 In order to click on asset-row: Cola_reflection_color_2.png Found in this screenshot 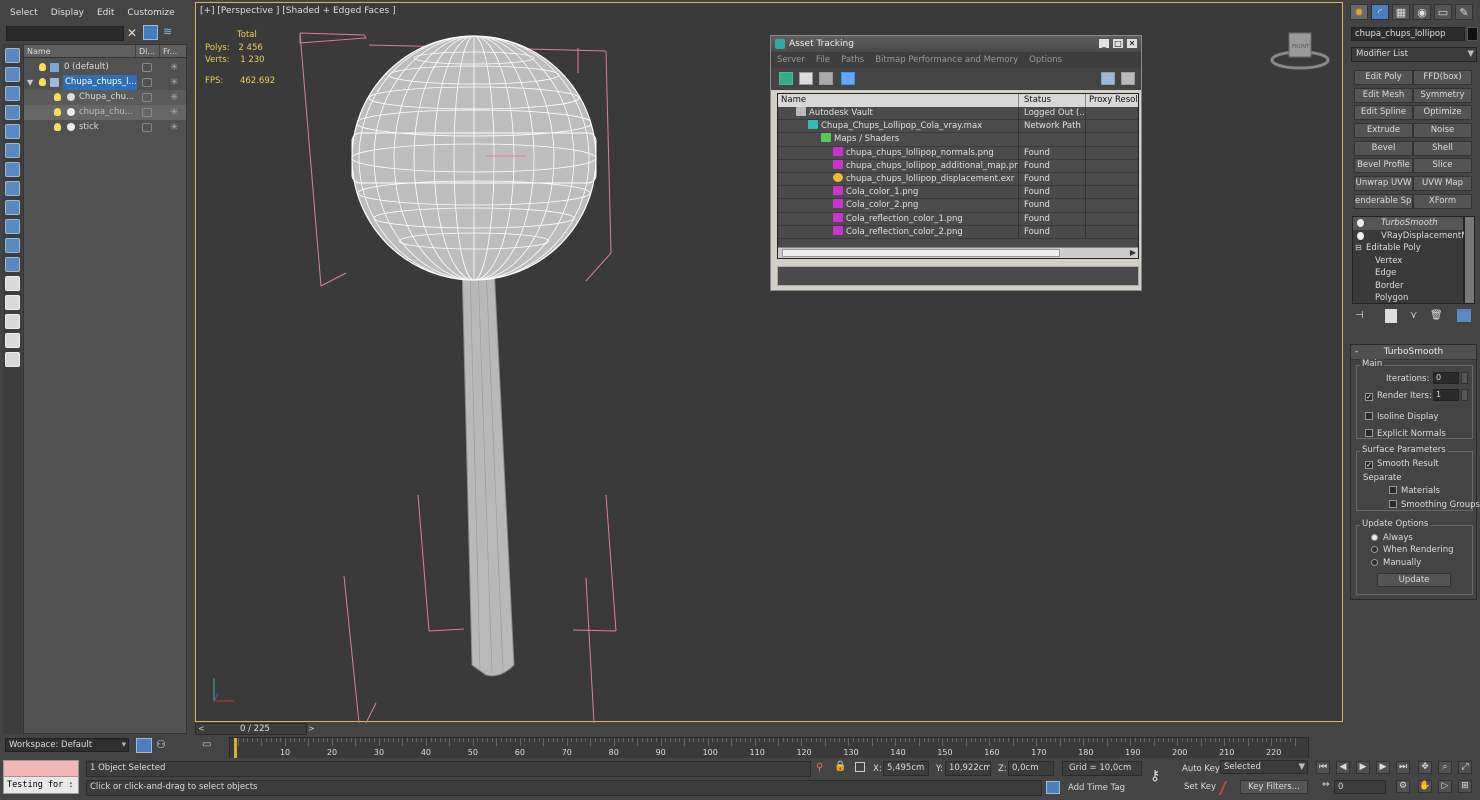, I will do `click(958, 232)`.